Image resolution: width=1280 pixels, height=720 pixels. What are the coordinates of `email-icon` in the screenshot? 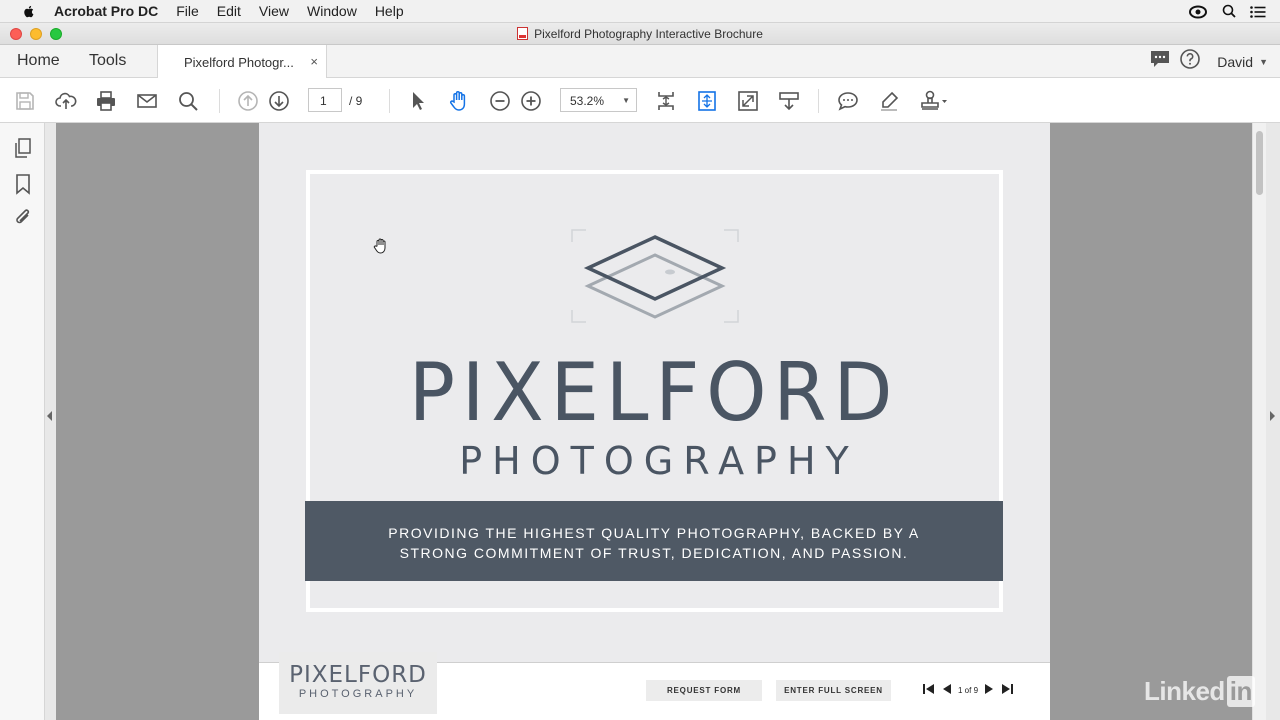 It's located at (147, 101).